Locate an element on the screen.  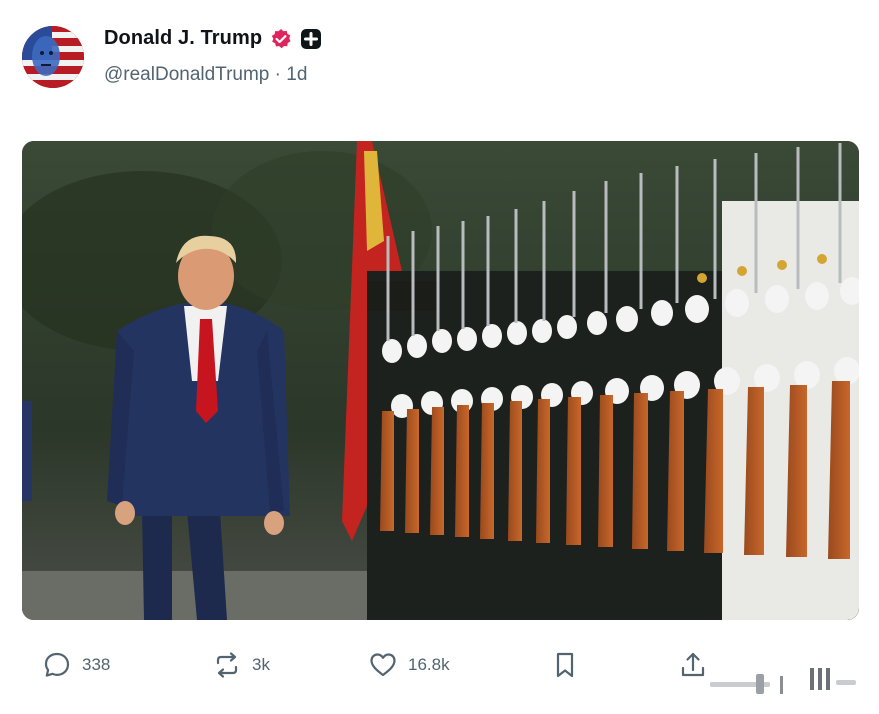
verified-badge-icon is located at coordinates (281, 39).